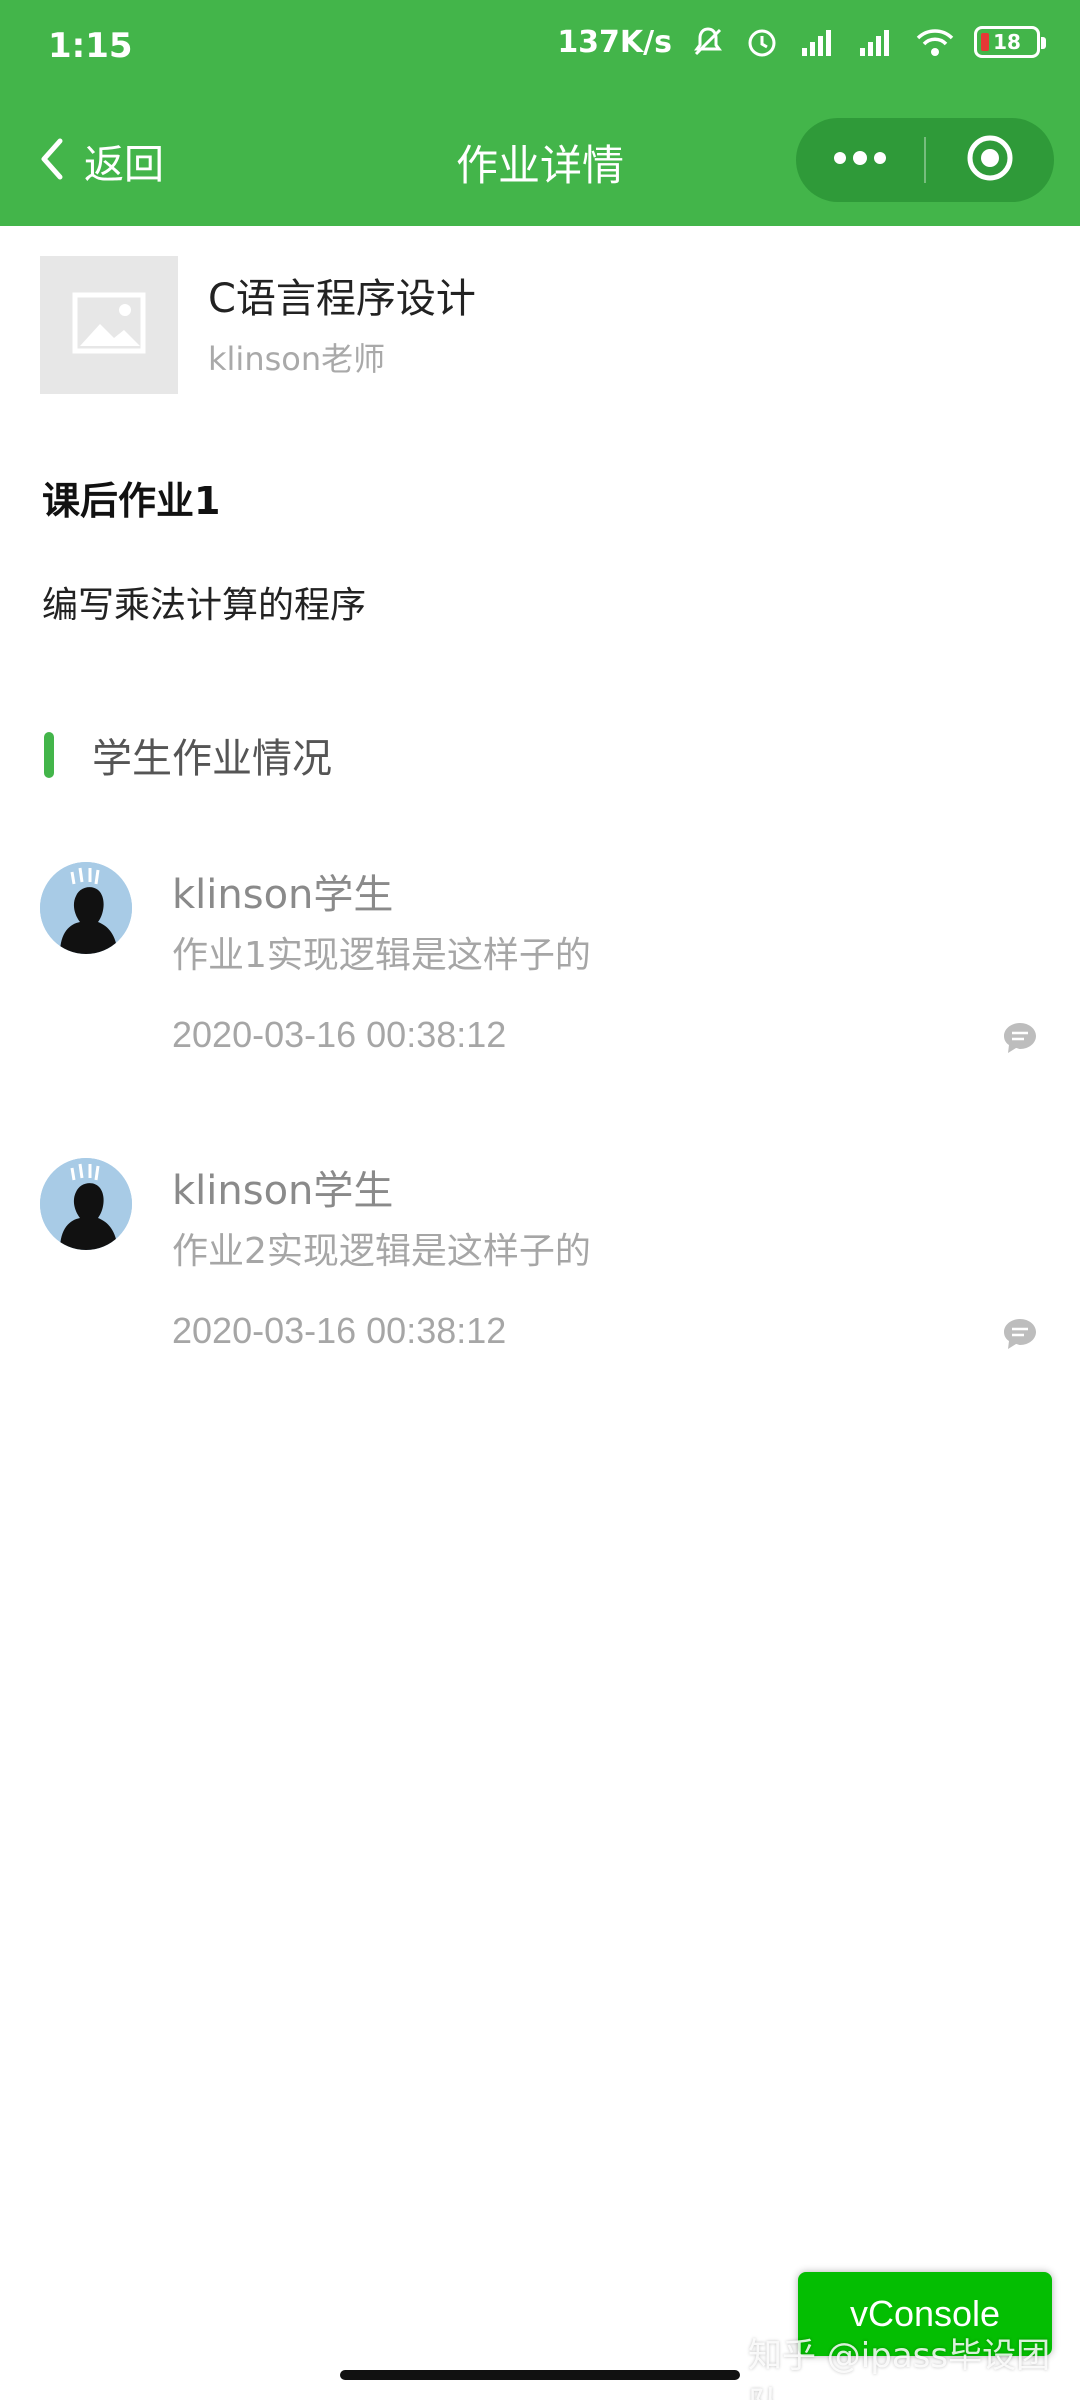 This screenshot has height=2400, width=1080. I want to click on alarm-icon, so click(762, 42).